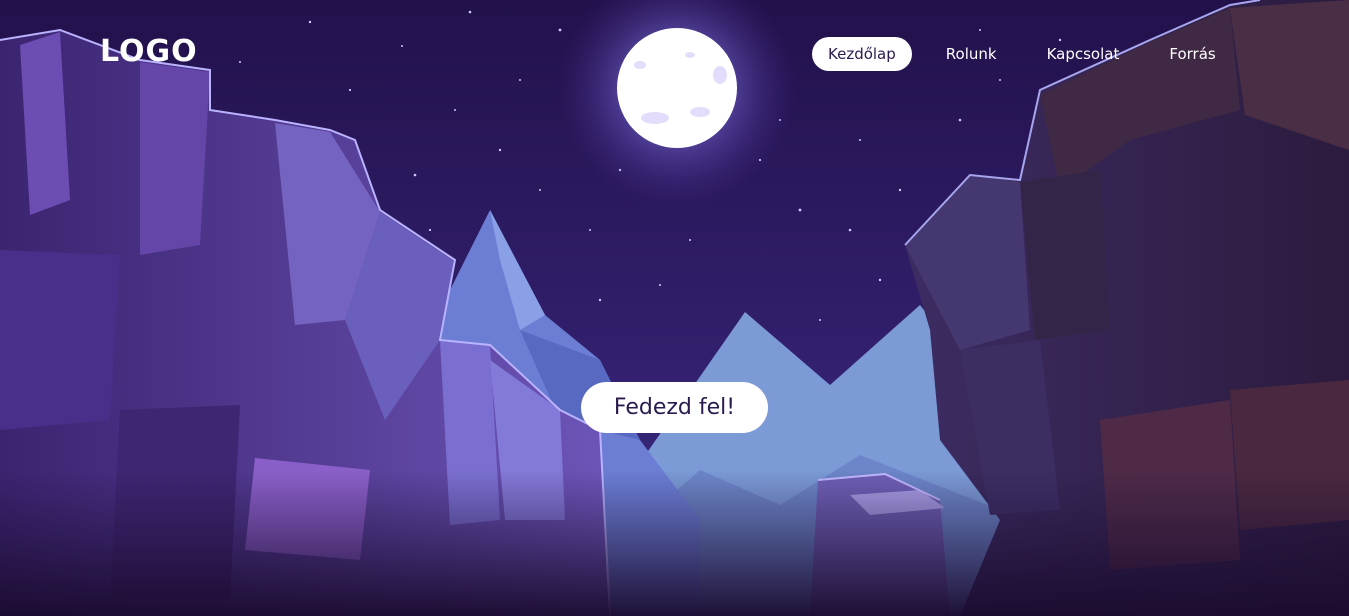 This screenshot has height=616, width=1349. Describe the element at coordinates (862, 54) in the screenshot. I see `nav-item-kezdolap: Kezdőlap` at that location.